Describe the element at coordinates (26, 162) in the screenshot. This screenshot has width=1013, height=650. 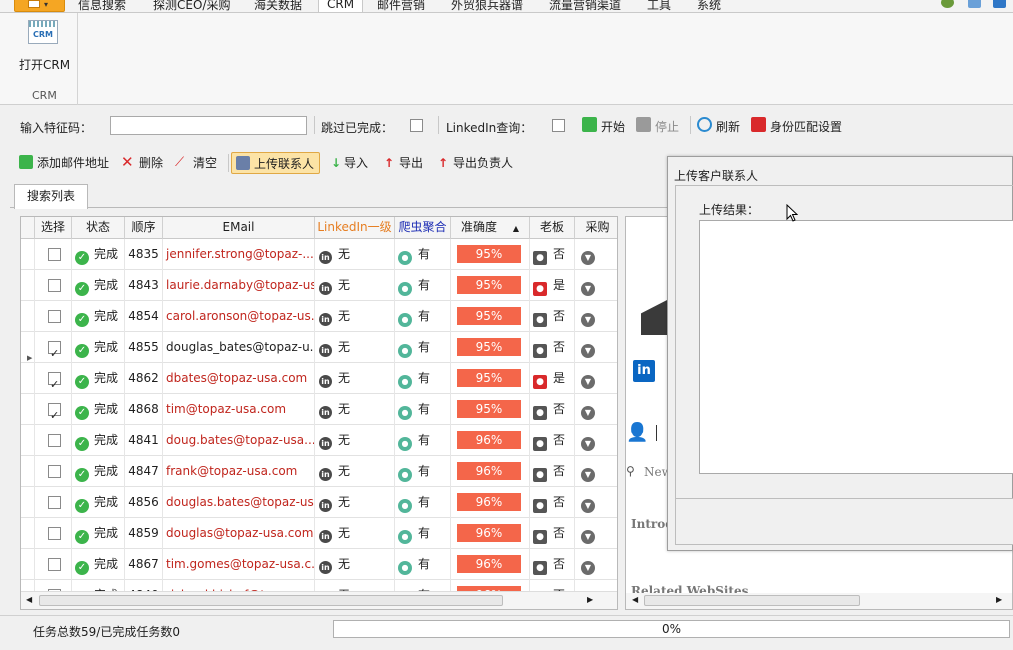
I see `add-email-icon` at that location.